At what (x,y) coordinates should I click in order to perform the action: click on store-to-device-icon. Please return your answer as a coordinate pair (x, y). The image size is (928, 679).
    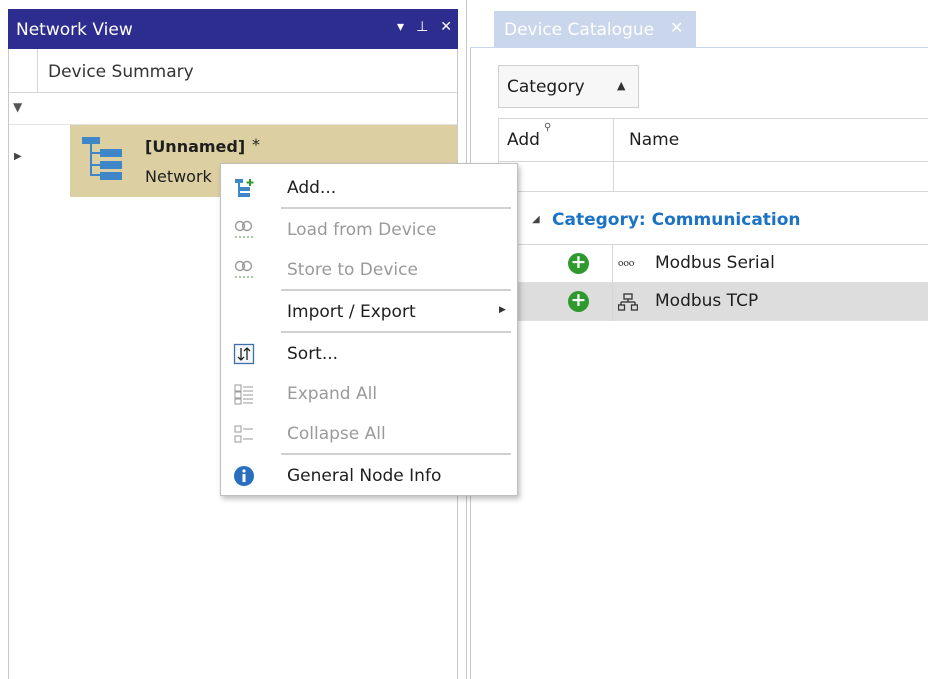
    Looking at the image, I should click on (243, 269).